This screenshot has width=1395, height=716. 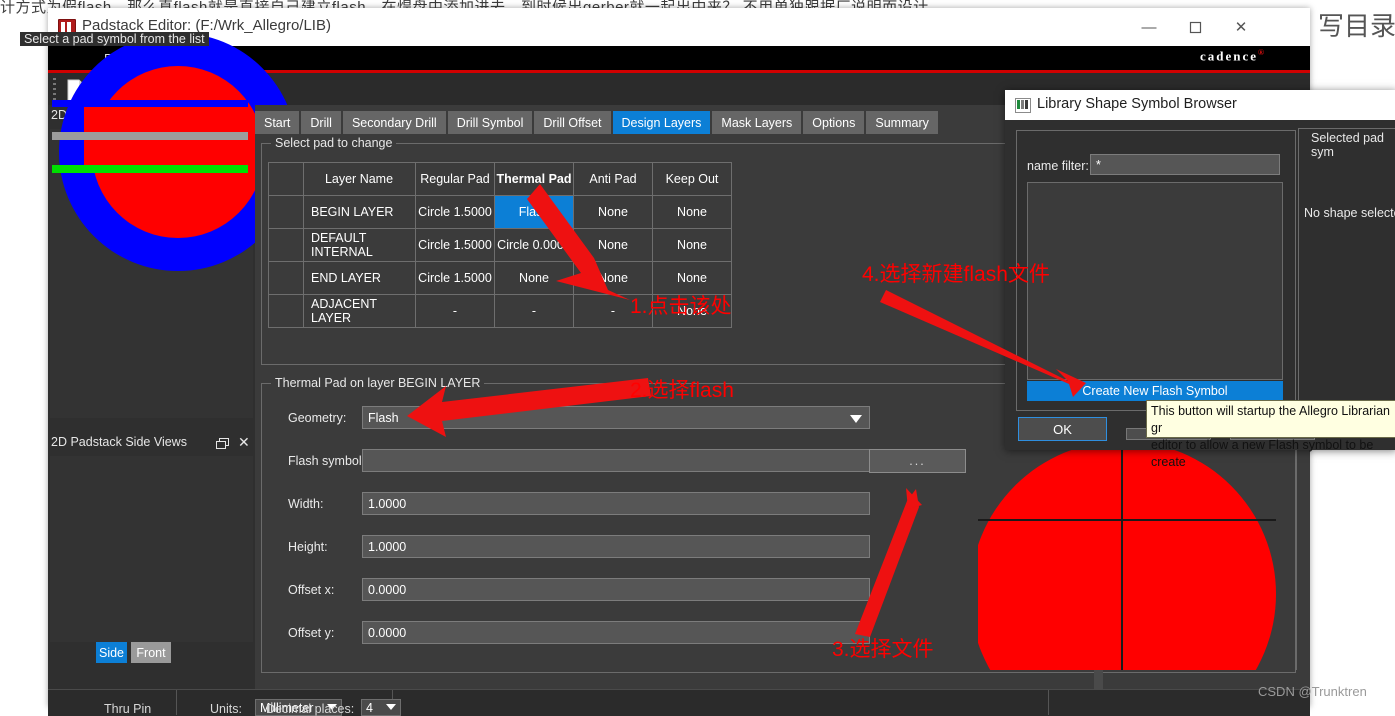 I want to click on tab-summary: Summary, so click(x=902, y=122).